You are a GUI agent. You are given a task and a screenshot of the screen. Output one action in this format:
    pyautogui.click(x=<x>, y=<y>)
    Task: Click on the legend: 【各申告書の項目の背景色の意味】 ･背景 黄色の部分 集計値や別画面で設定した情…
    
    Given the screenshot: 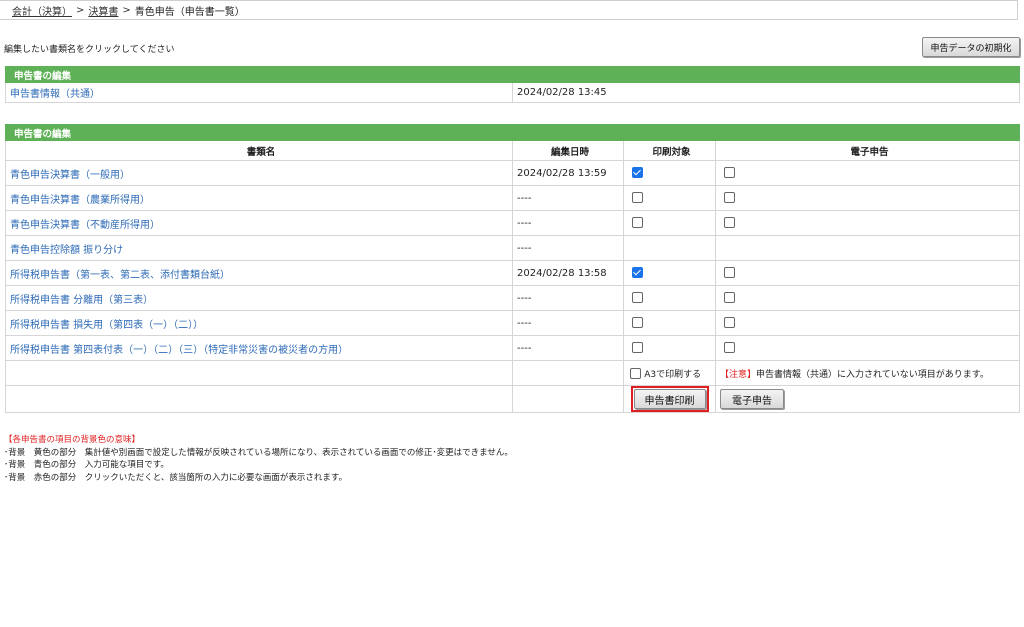 What is the action you would take?
    pyautogui.click(x=258, y=459)
    